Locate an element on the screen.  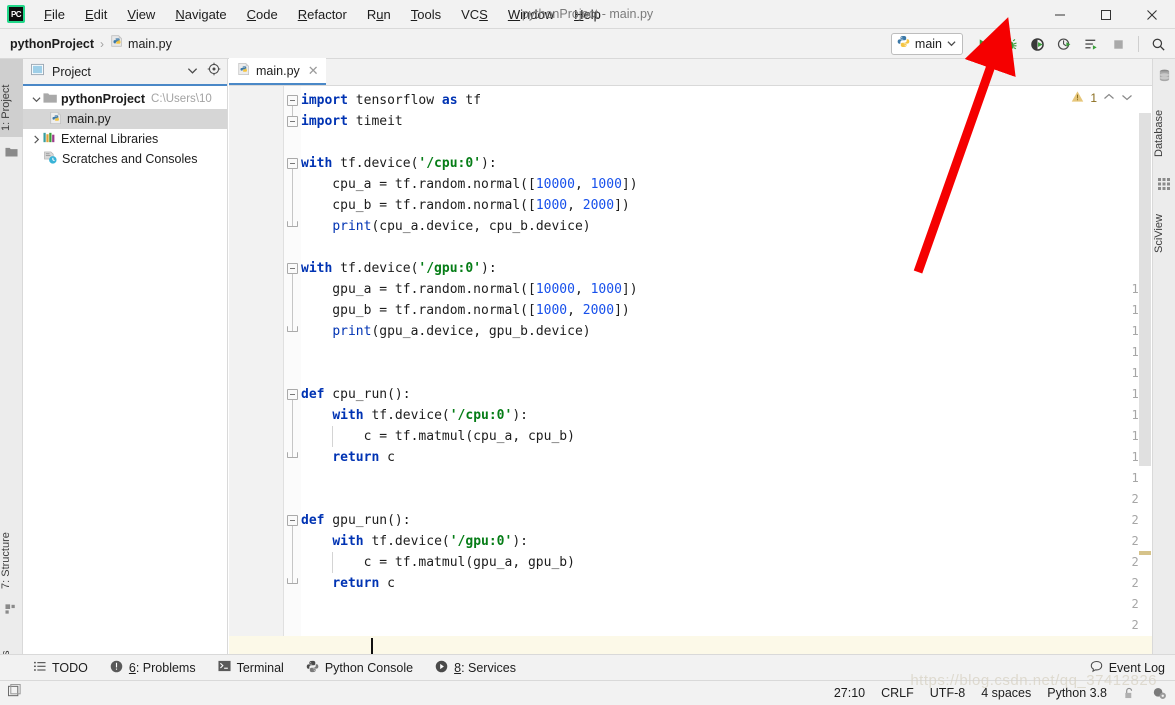
menu-item-help: Help is located at coordinates (587, 14).